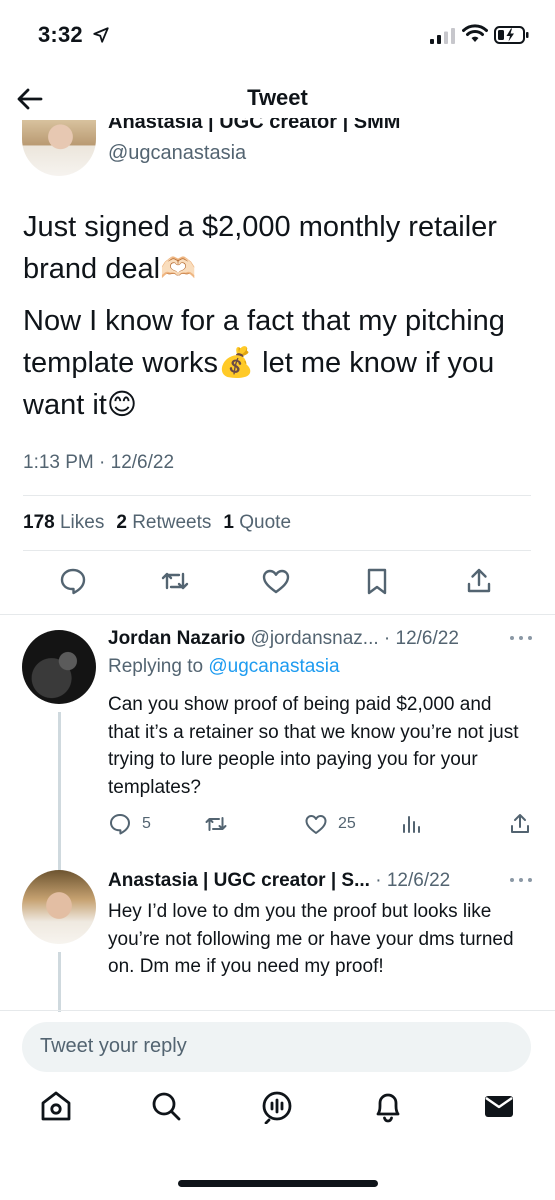 This screenshot has height=1200, width=555. I want to click on wifi-icon, so click(475, 33).